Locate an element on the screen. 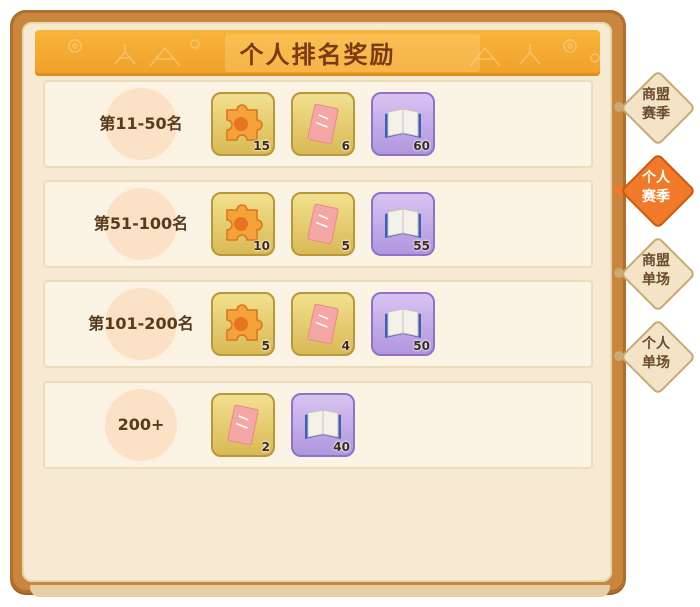 This screenshot has height=607, width=700. reward-item-ticket: 4 is located at coordinates (323, 324).